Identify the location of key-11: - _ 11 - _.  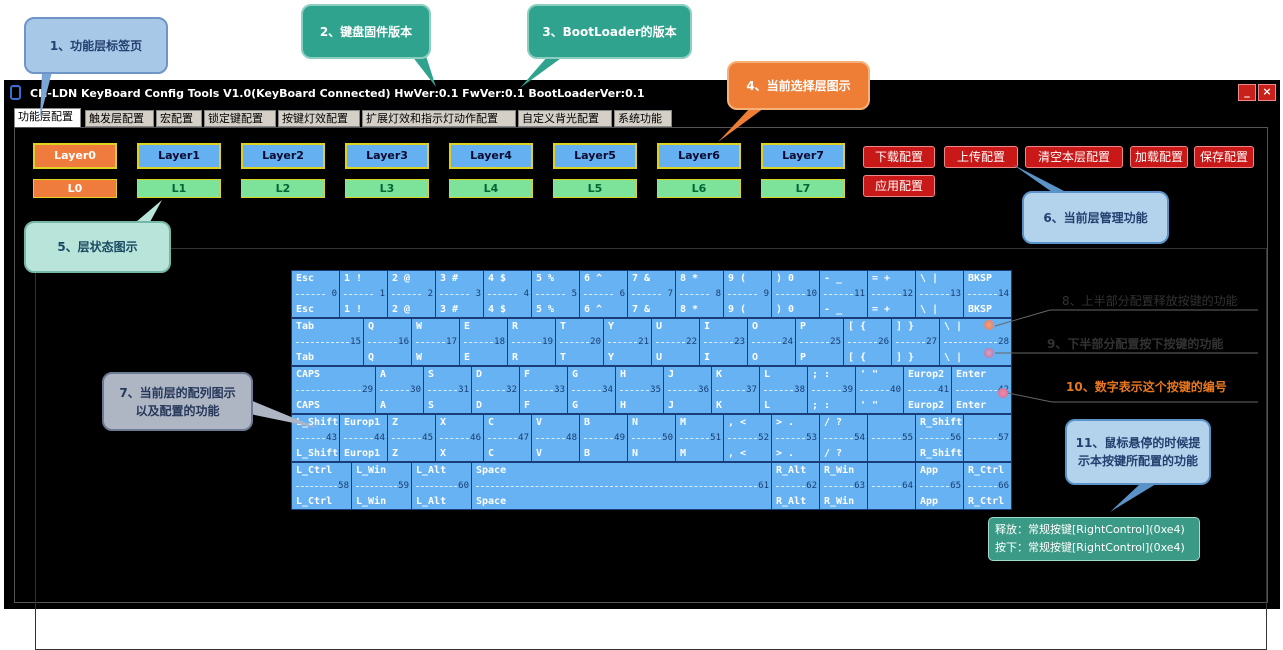
(843, 294).